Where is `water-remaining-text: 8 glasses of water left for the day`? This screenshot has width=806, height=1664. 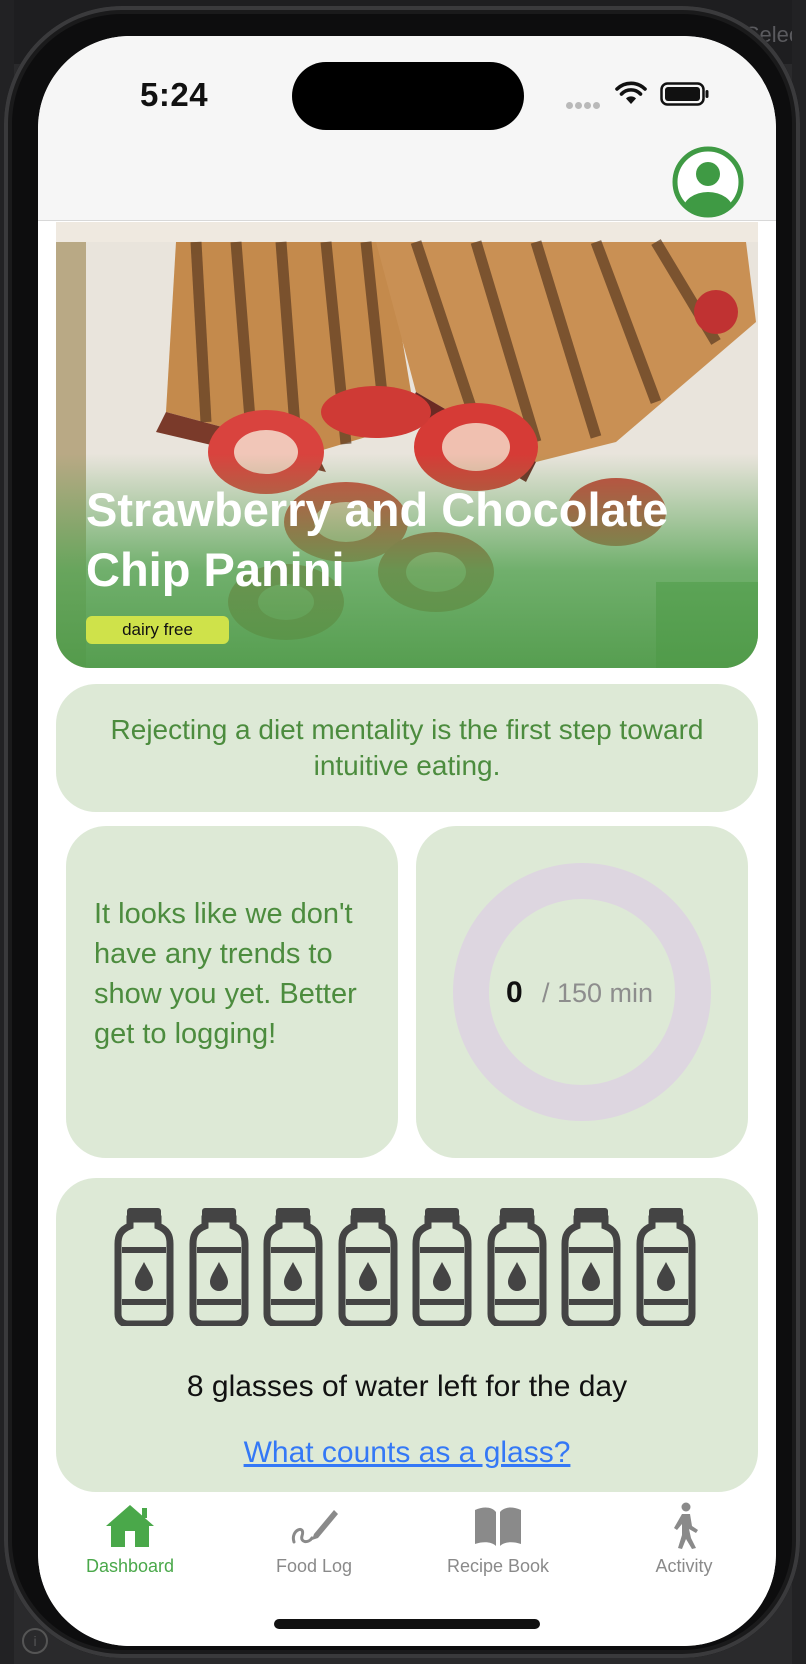
water-remaining-text: 8 glasses of water left for the day is located at coordinates (407, 1386).